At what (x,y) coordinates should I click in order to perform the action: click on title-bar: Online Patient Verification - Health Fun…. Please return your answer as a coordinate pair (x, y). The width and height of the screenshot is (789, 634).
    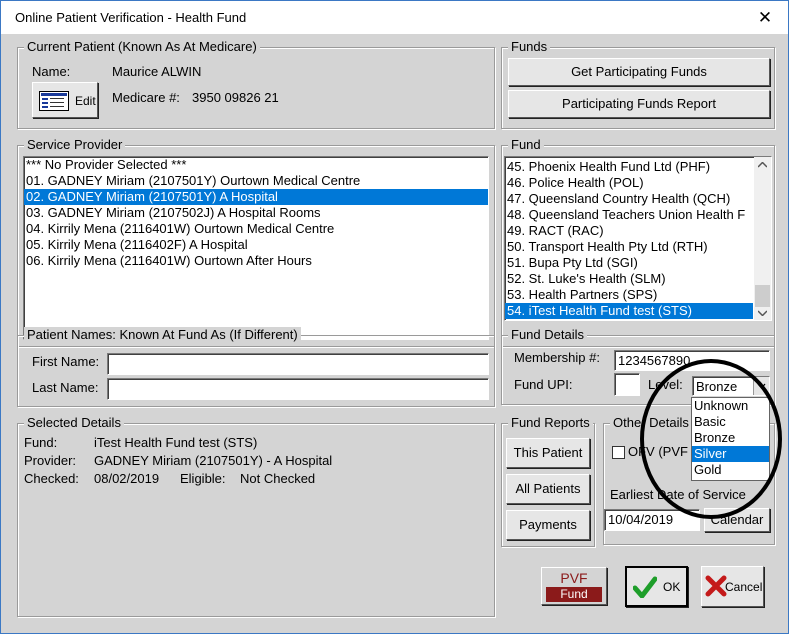
    Looking at the image, I should click on (394, 17).